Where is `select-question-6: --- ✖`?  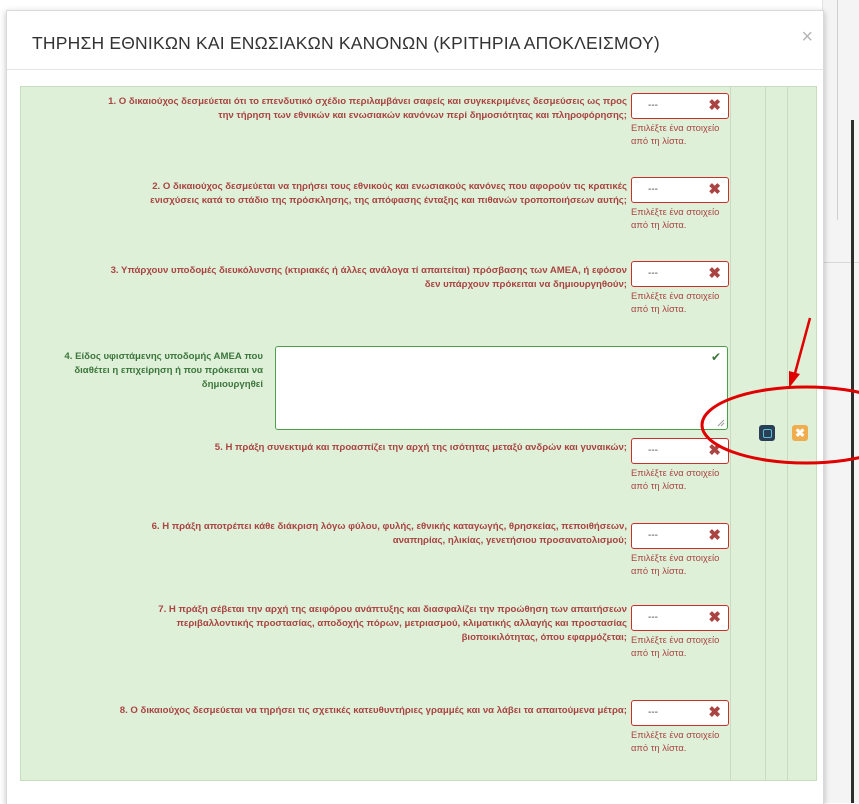
select-question-6: --- ✖ is located at coordinates (680, 536).